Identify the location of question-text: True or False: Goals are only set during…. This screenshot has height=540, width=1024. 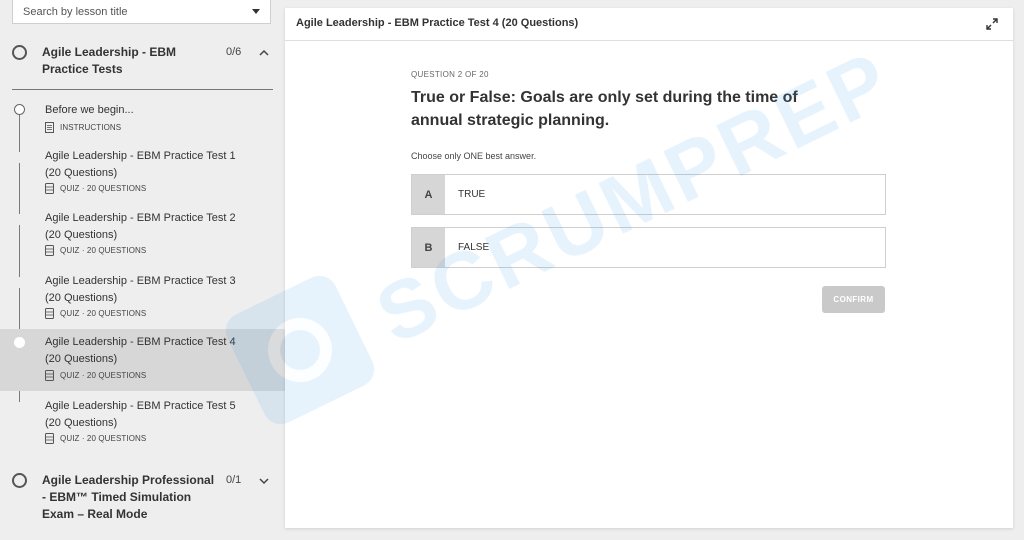
(604, 109).